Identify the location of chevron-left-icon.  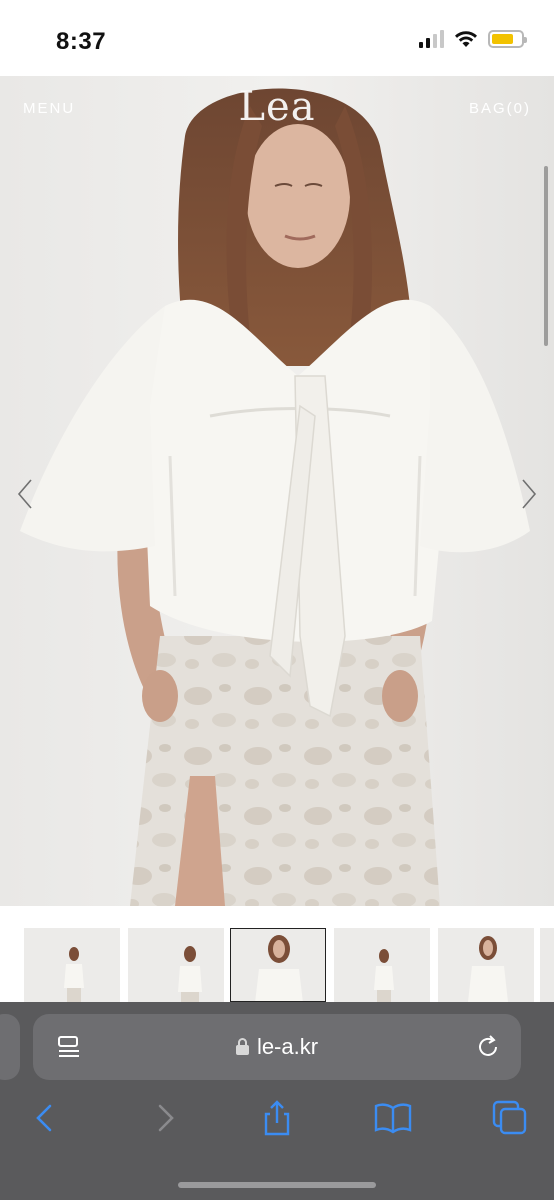
(26, 494).